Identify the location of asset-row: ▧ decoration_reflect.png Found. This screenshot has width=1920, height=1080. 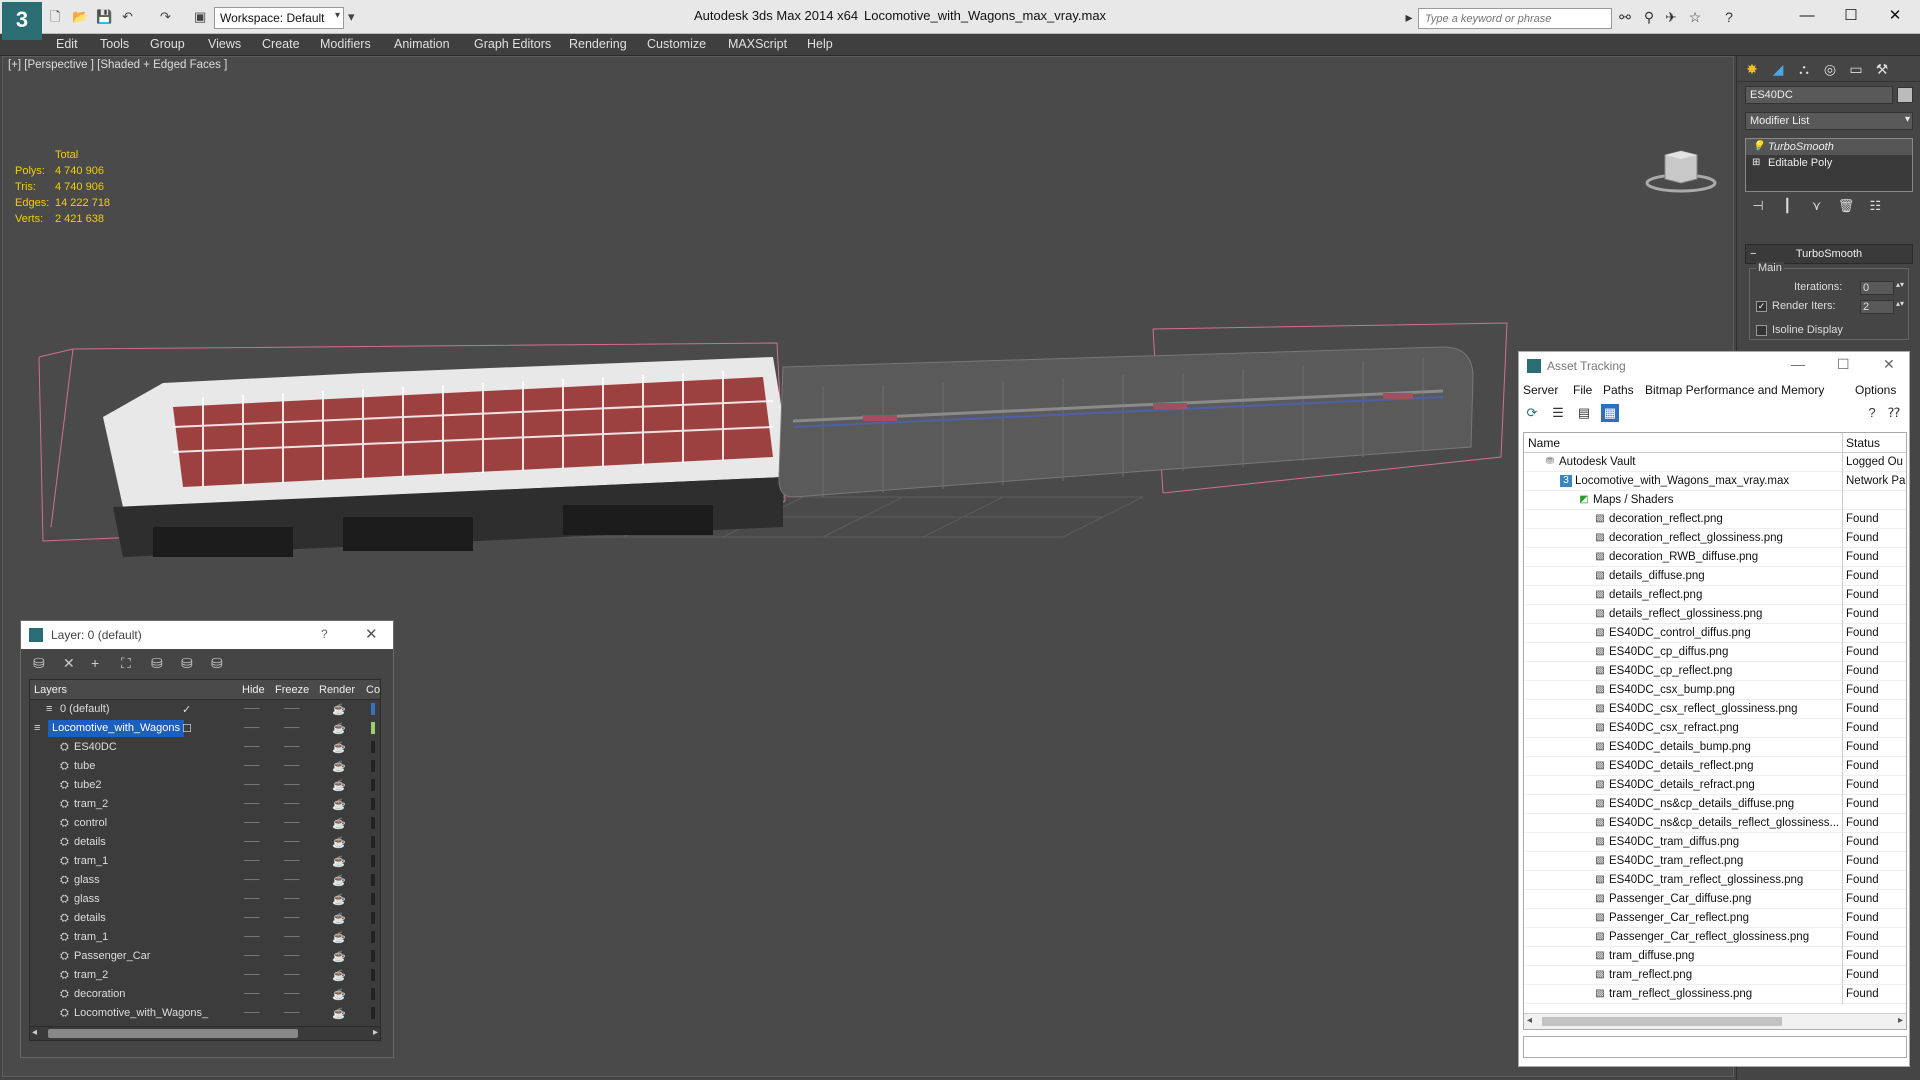
(1715, 519).